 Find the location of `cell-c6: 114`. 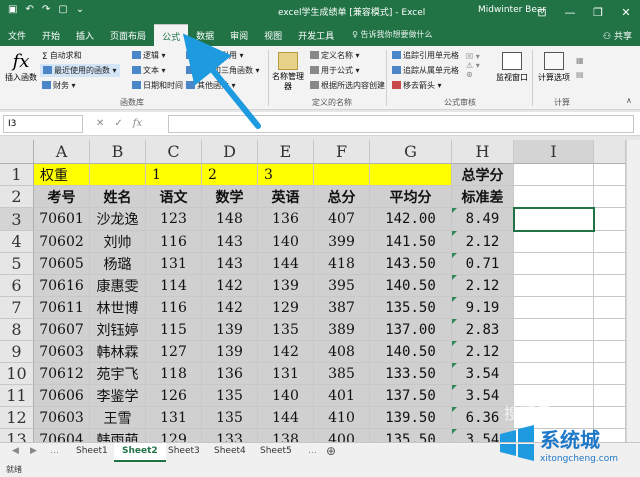

cell-c6: 114 is located at coordinates (174, 286).